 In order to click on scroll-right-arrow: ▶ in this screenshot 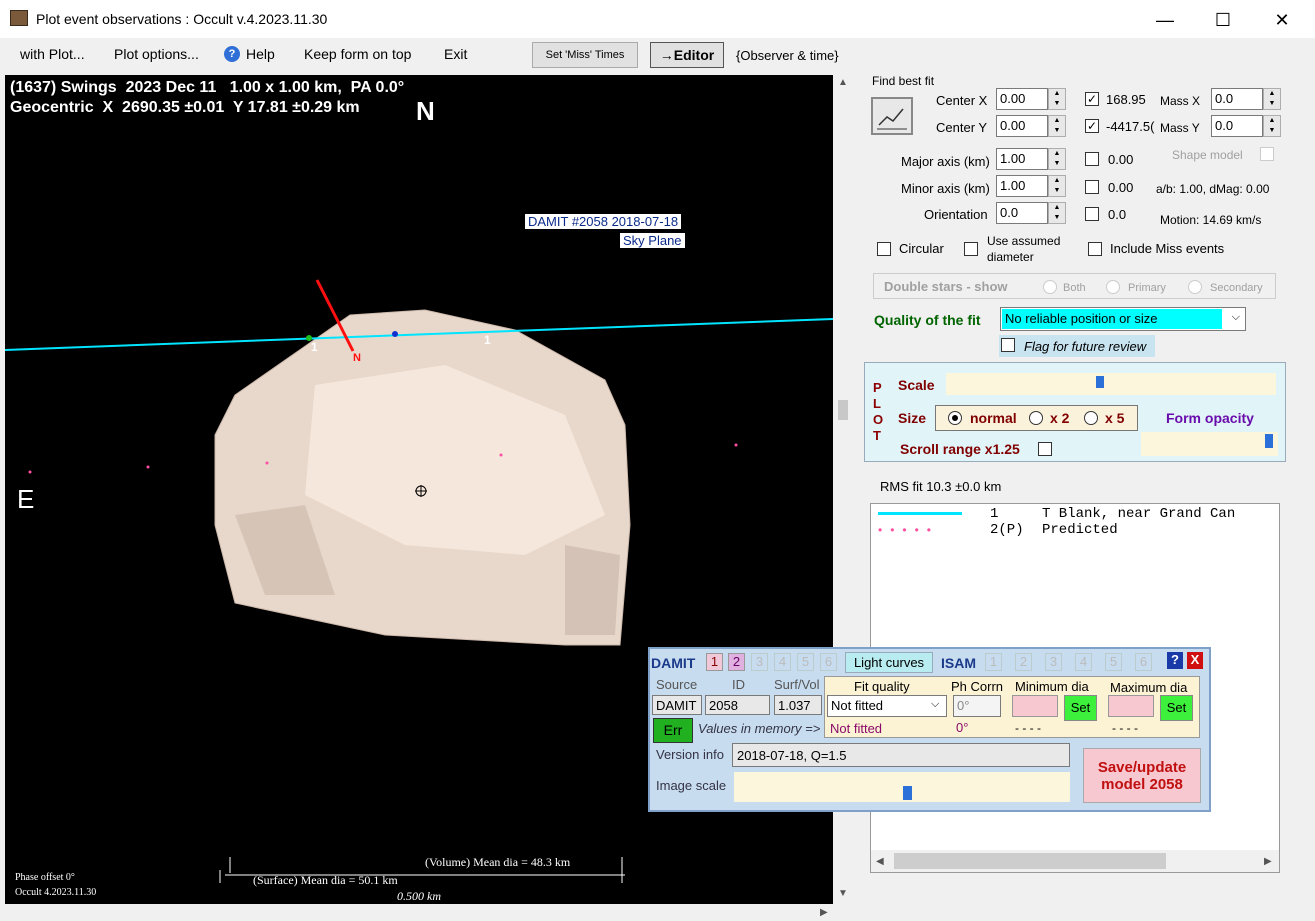, I will do `click(824, 912)`.